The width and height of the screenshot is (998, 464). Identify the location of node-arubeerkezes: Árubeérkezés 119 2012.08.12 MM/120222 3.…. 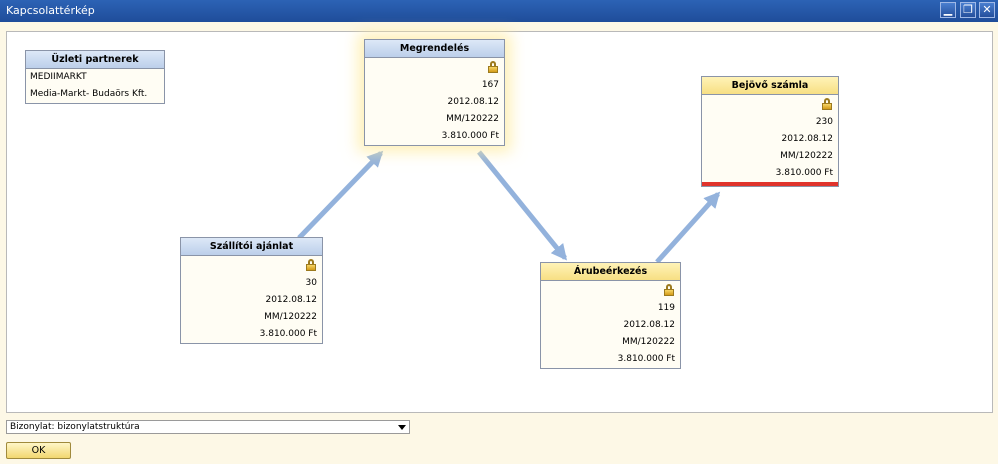
(610, 315).